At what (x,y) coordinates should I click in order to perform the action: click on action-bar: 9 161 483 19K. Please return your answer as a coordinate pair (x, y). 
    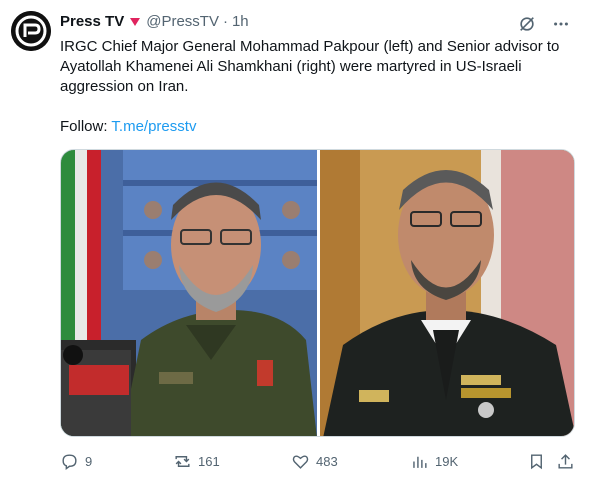
    Looking at the image, I should click on (320, 463).